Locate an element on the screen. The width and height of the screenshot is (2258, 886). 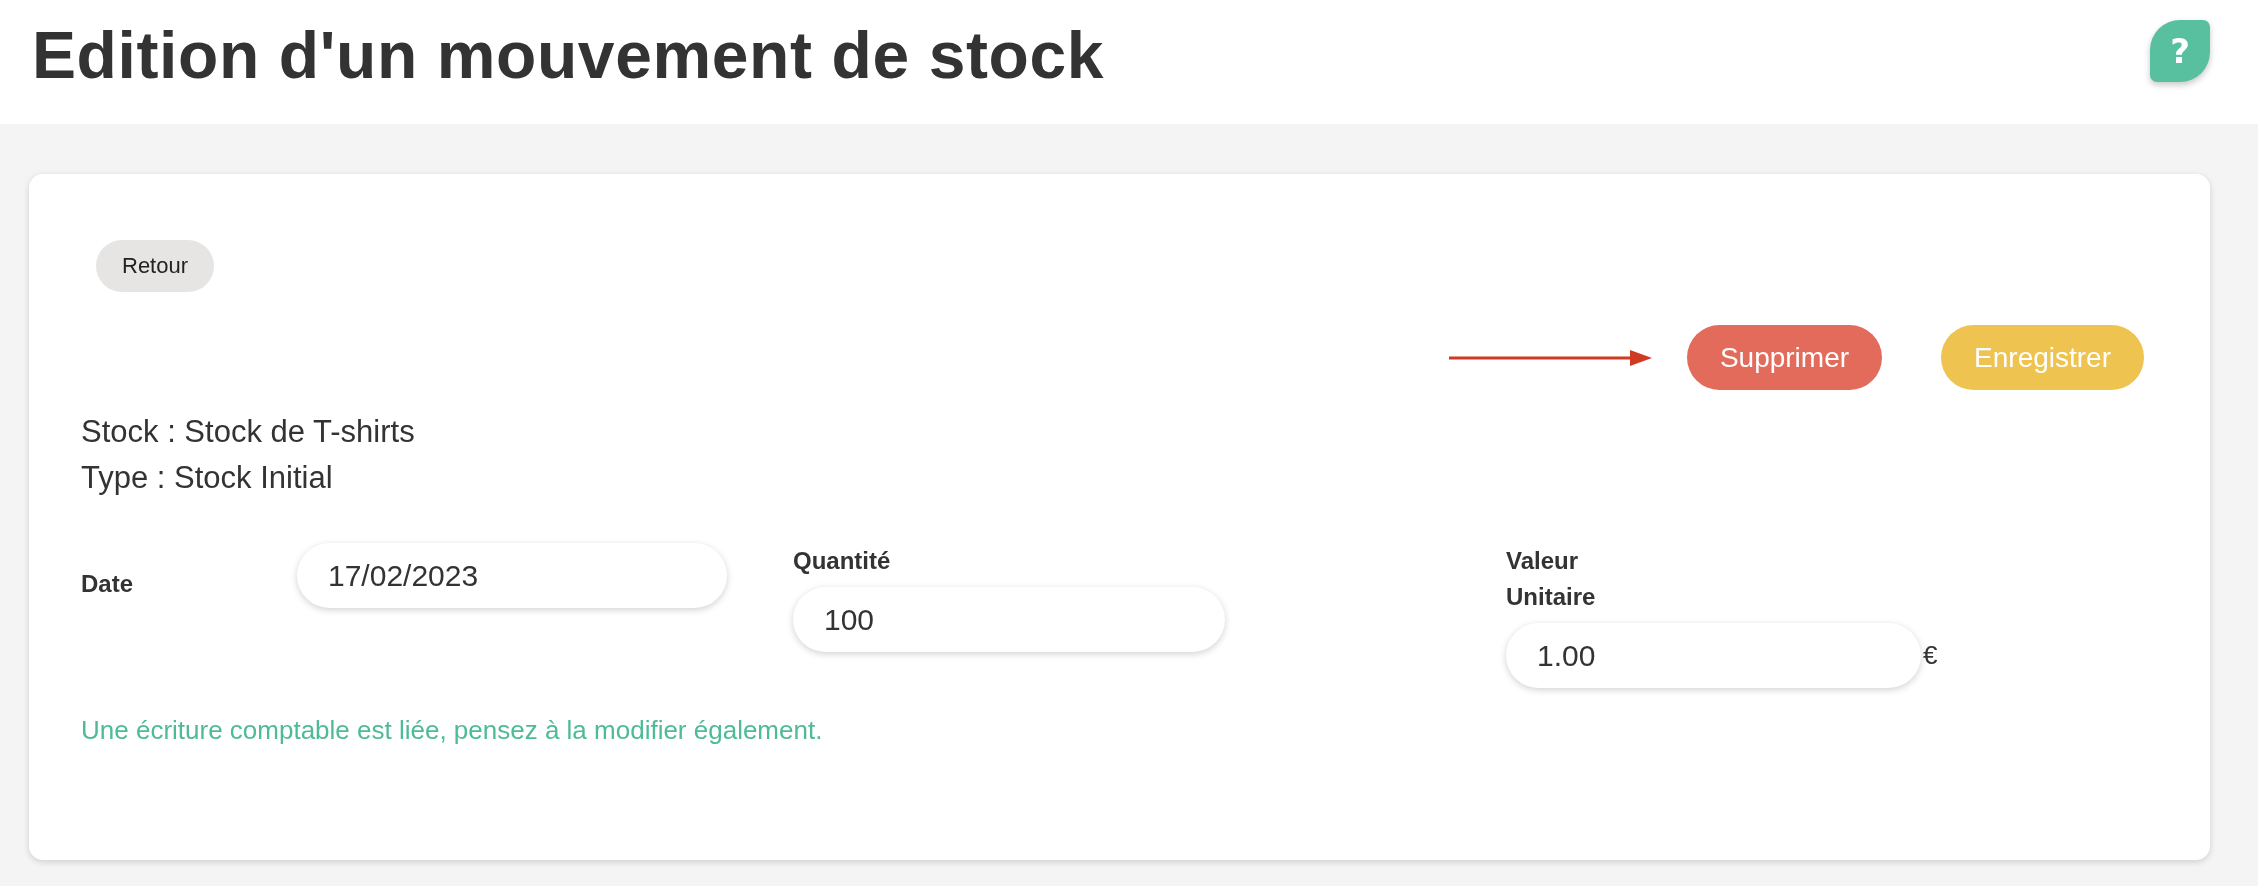
page-title: Edition d'un mouvement de stock is located at coordinates (568, 55).